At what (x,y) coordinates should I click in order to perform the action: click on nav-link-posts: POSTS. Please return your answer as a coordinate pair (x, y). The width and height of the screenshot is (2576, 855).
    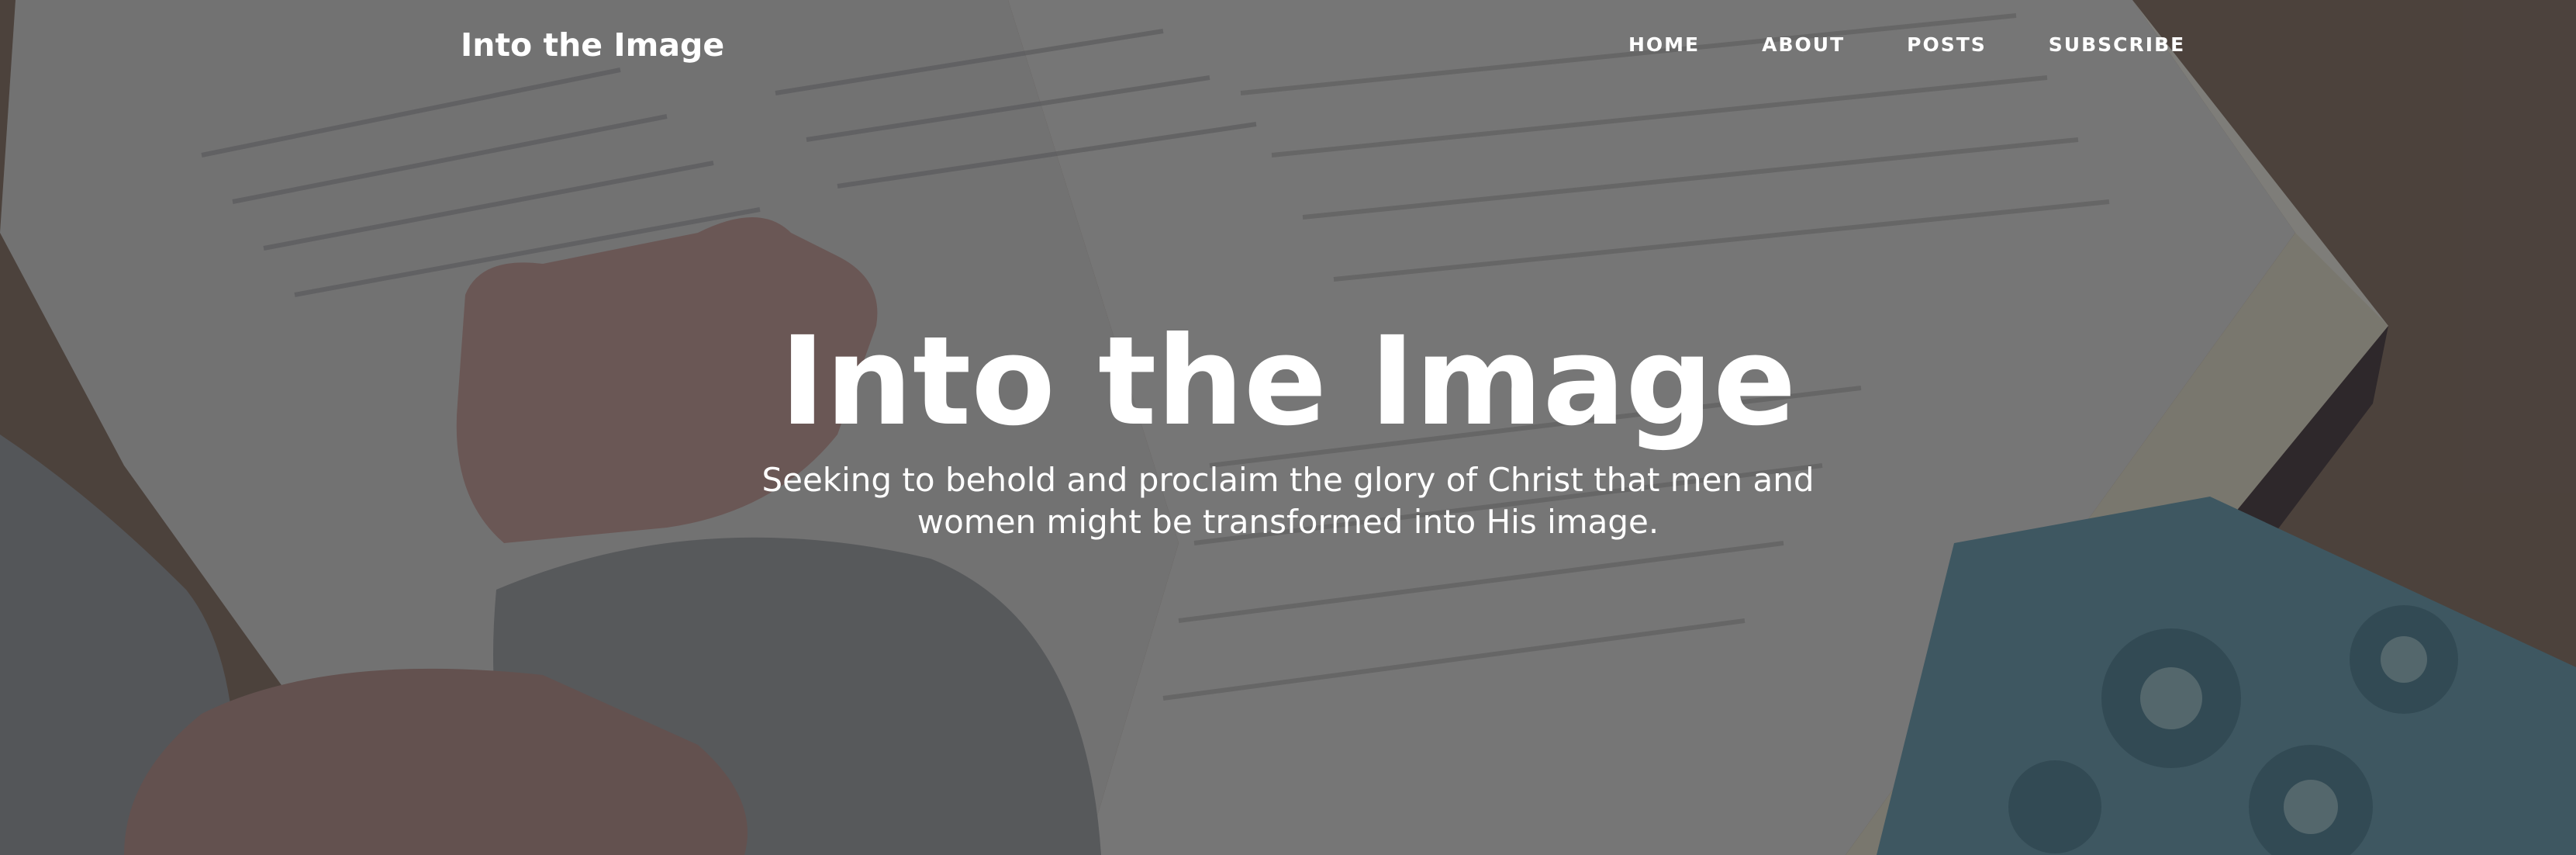
    Looking at the image, I should click on (1947, 45).